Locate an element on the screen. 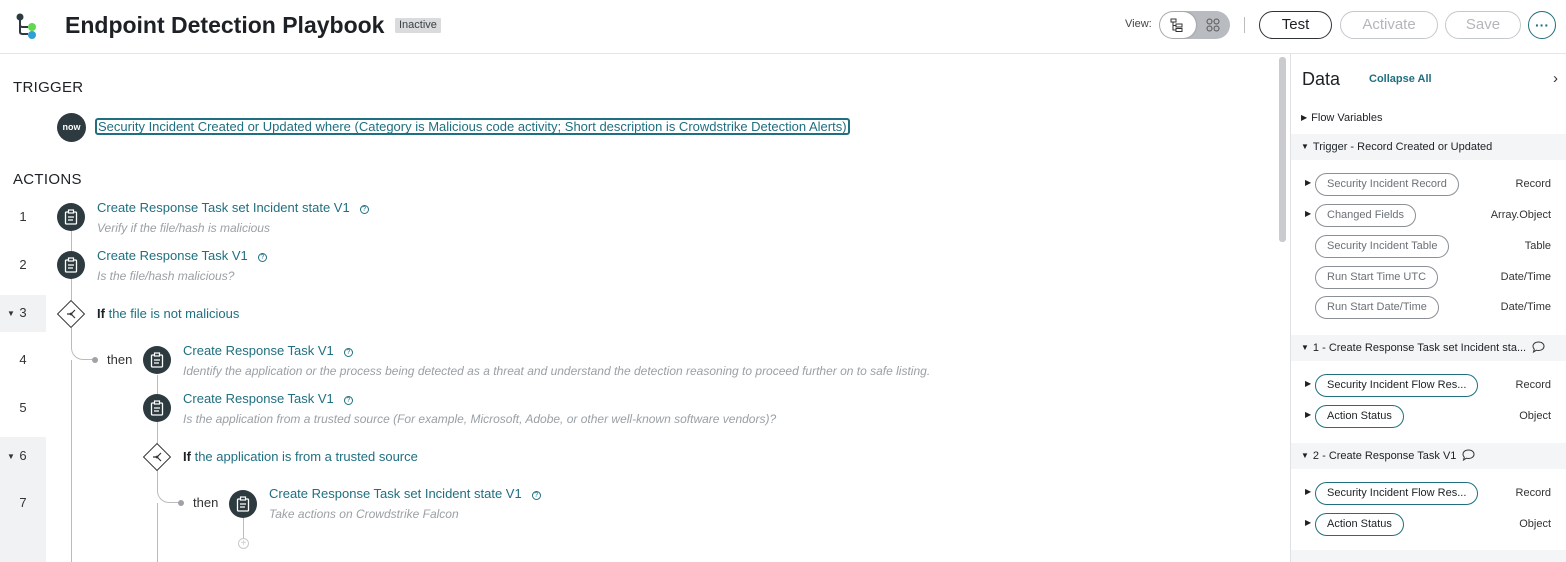 This screenshot has height=562, width=1566. section-step-2: ▼ 2 - Create Response Task V1 is located at coordinates (1428, 456).